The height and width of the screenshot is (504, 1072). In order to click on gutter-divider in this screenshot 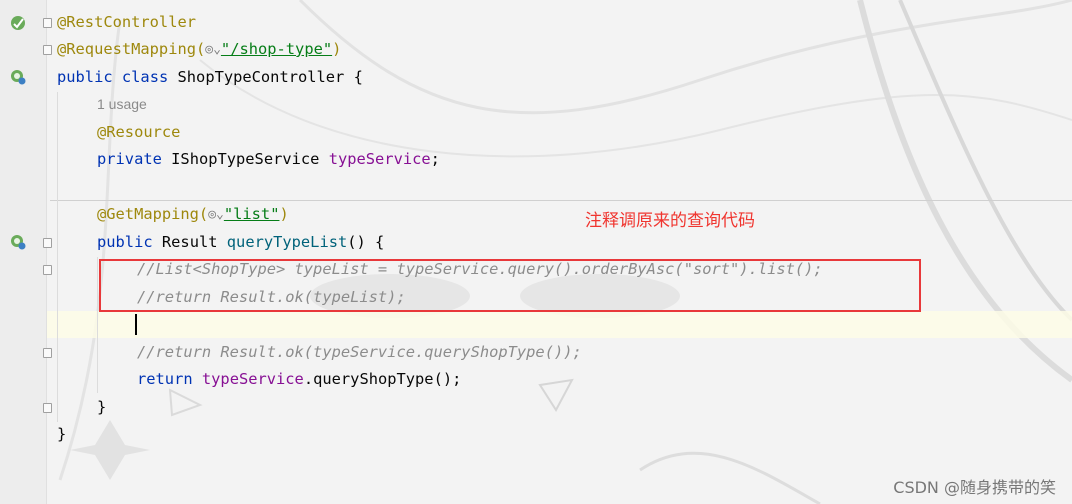, I will do `click(46, 252)`.